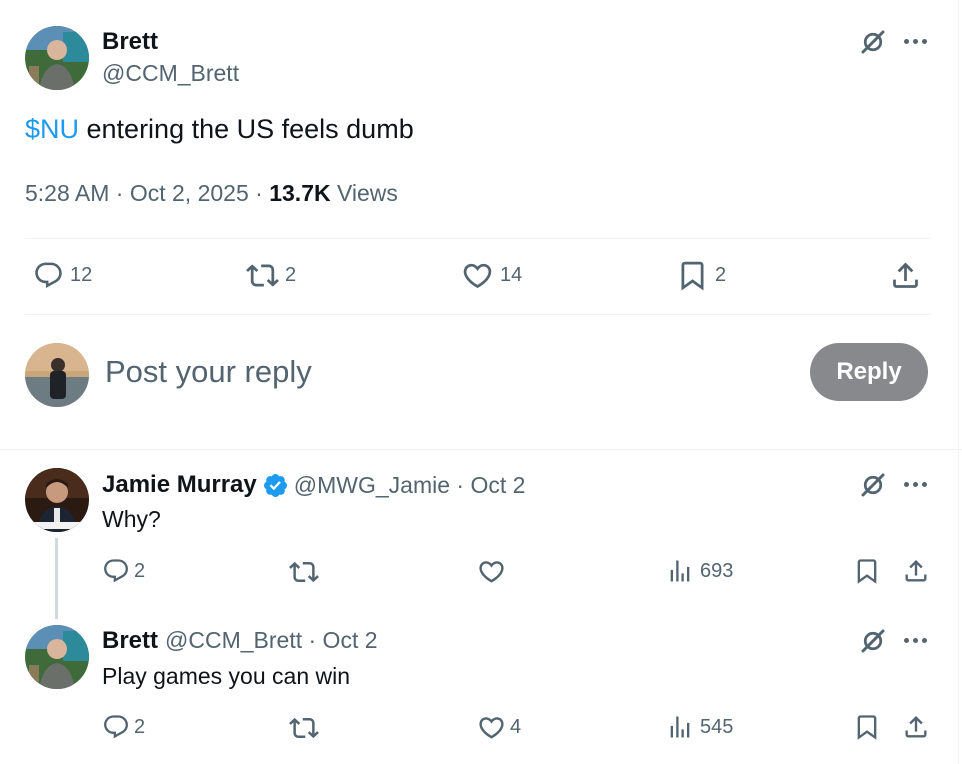 This screenshot has width=962, height=764. What do you see at coordinates (721, 275) in the screenshot?
I see `bookmark-count: 2` at bounding box center [721, 275].